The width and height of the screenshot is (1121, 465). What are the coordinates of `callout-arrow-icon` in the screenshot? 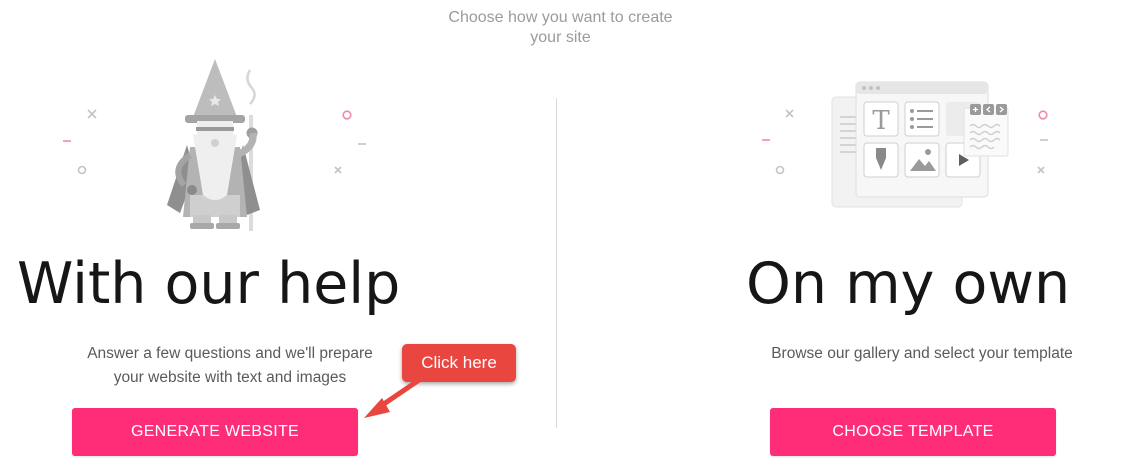 It's located at (394, 396).